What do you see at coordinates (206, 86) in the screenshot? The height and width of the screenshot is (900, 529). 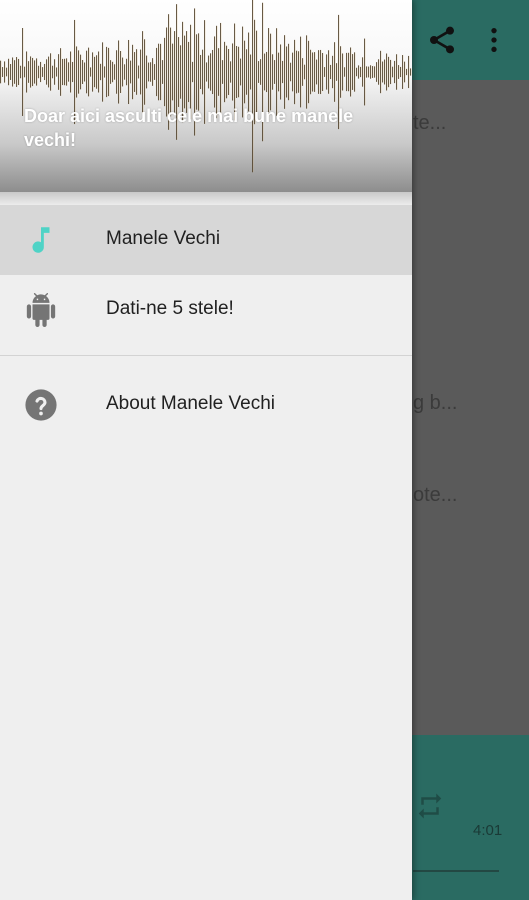 I see `waveform-image` at bounding box center [206, 86].